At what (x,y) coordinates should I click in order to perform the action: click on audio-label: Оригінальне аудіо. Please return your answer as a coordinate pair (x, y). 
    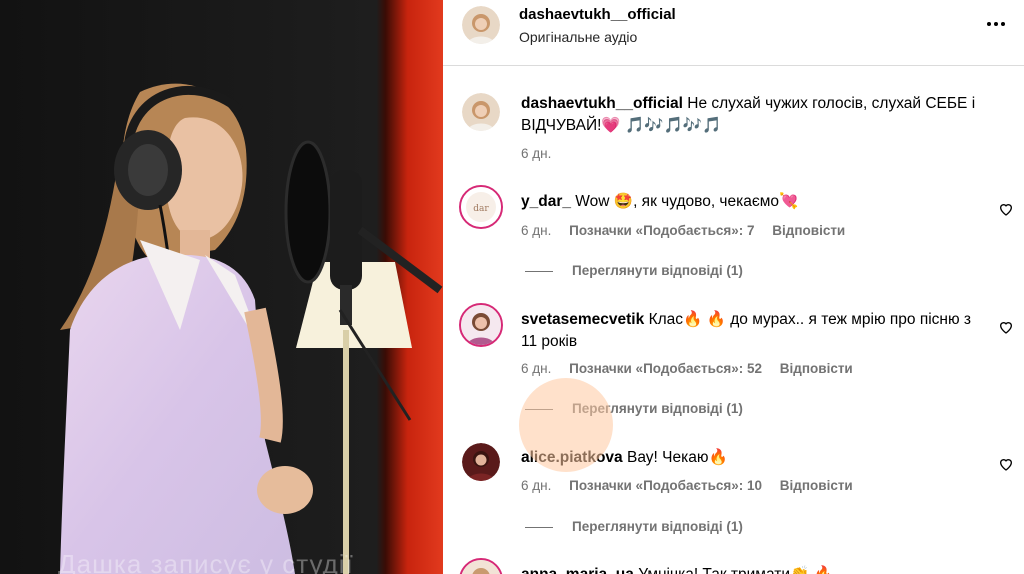
    Looking at the image, I should click on (578, 37).